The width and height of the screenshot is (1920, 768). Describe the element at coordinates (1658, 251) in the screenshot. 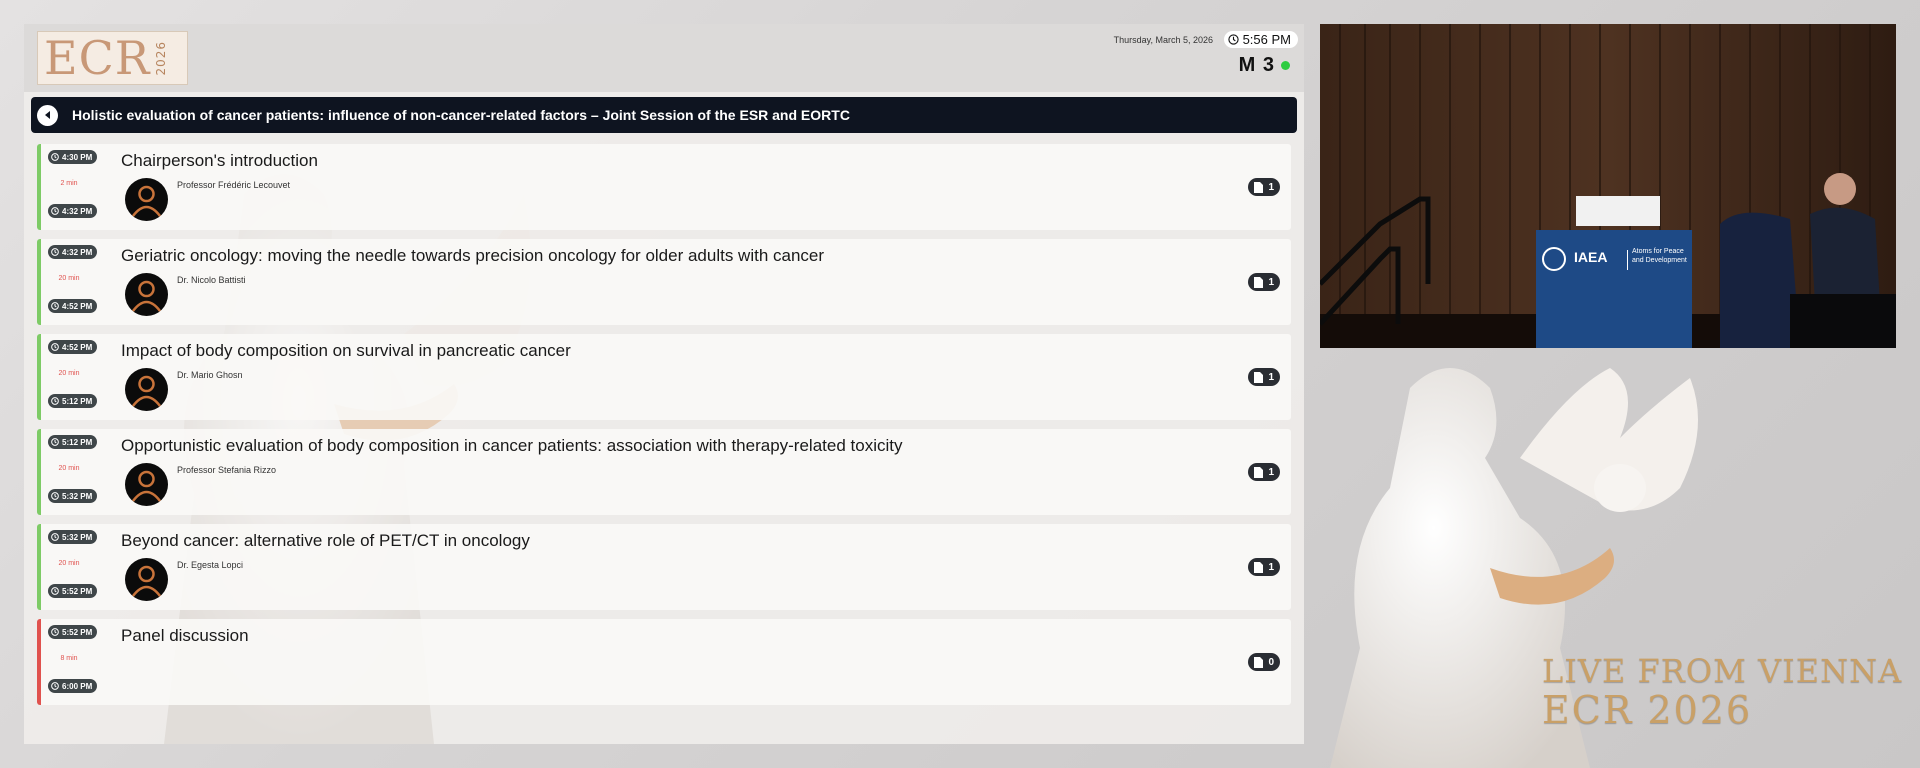

I see `lectern-tagline-1: Atoms for Peace` at that location.